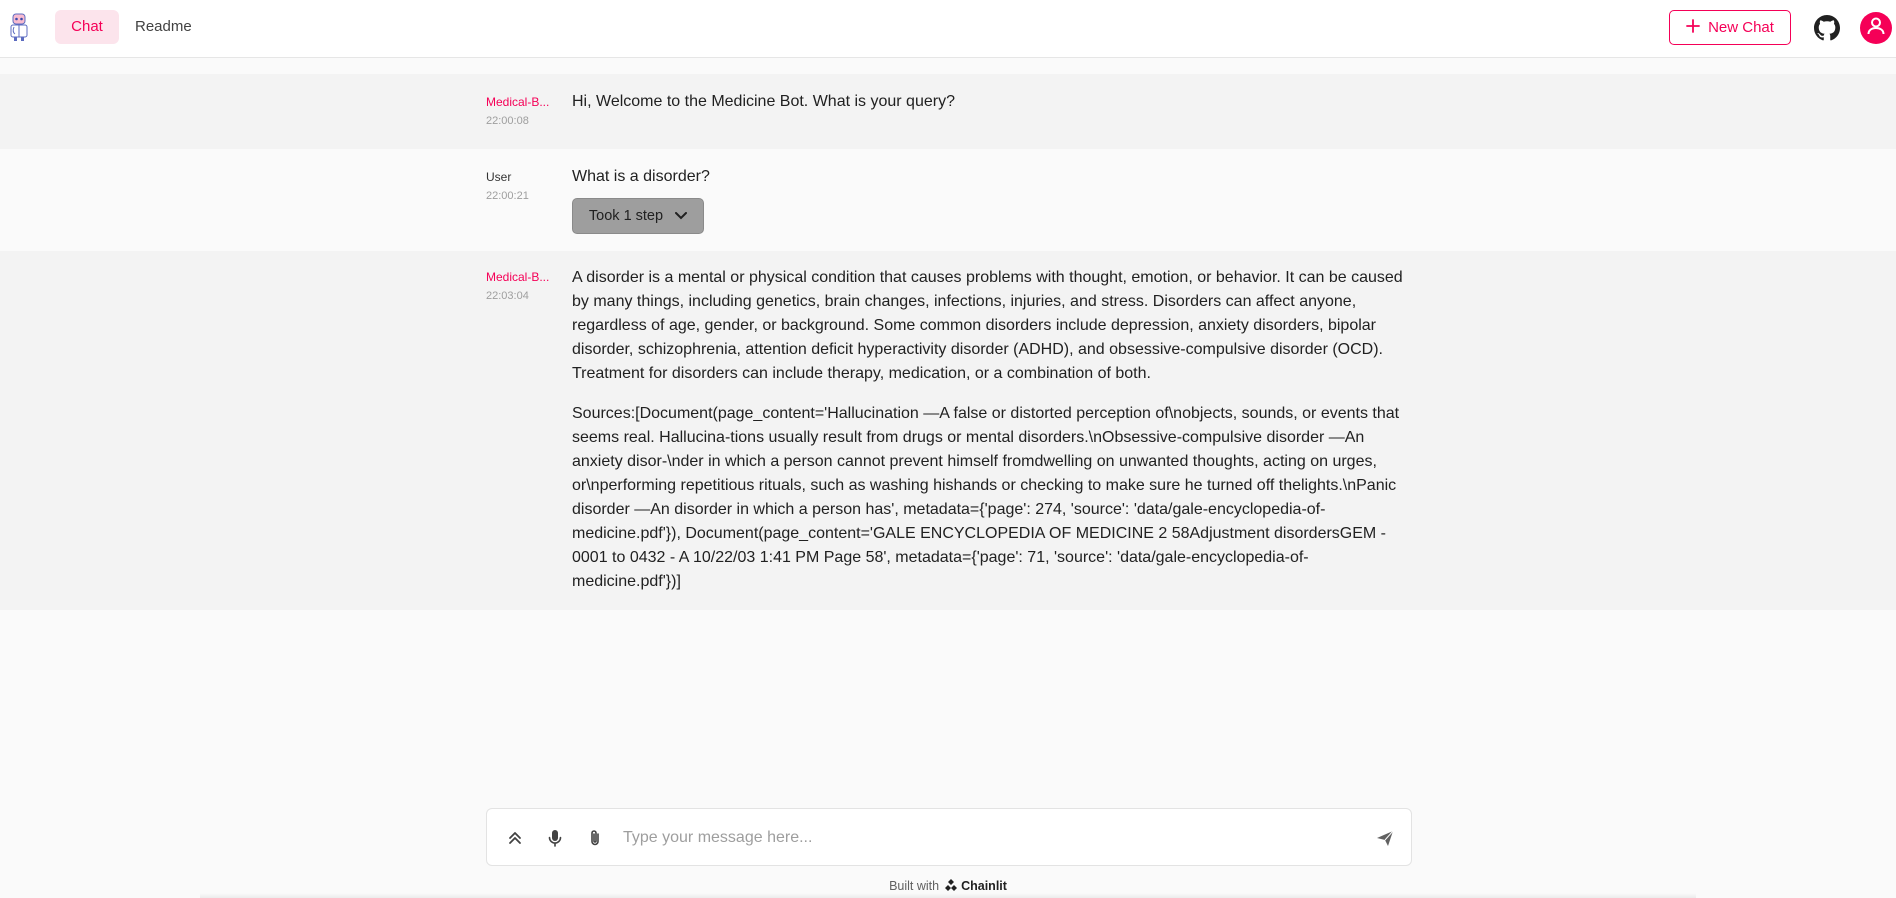 Image resolution: width=1896 pixels, height=898 pixels. I want to click on chevron-down-icon, so click(681, 216).